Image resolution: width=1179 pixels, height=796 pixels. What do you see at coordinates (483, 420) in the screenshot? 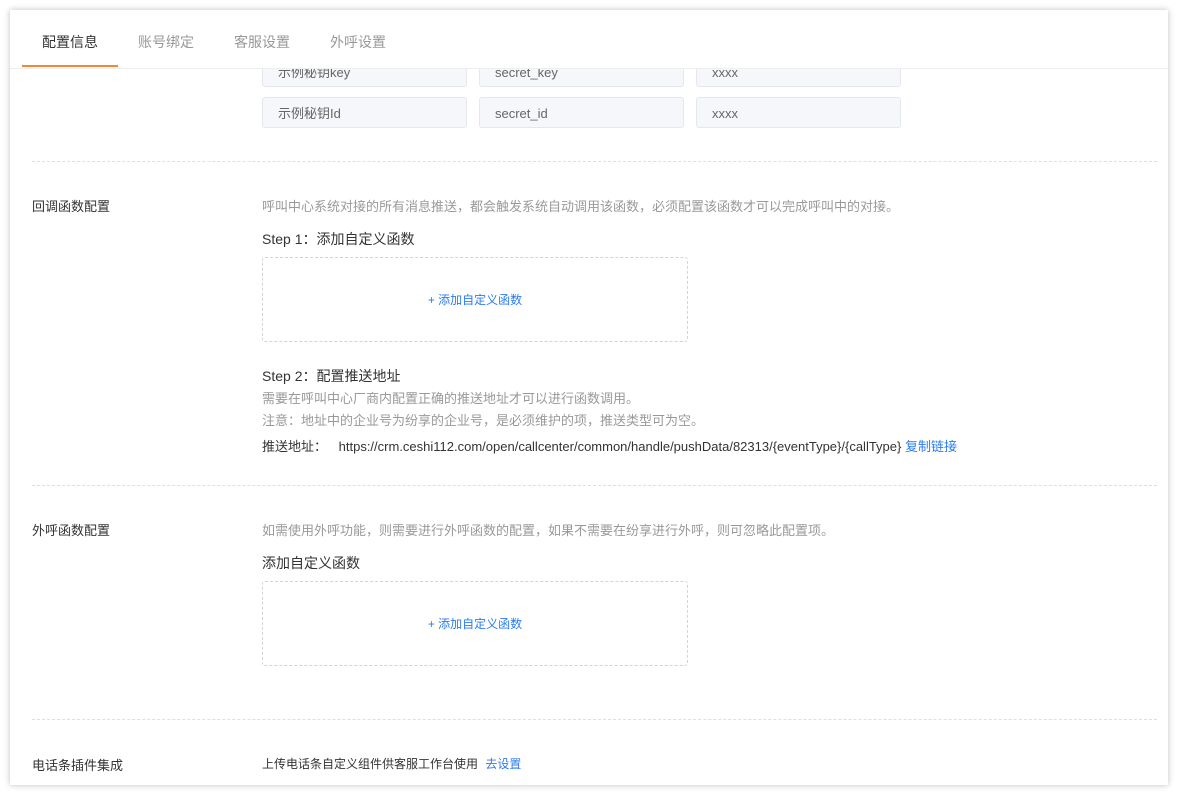
I see `callback-note-2: 注意：地址中的企业号为纷享的企业号，是必须维护的项，推送类型可为空。` at bounding box center [483, 420].